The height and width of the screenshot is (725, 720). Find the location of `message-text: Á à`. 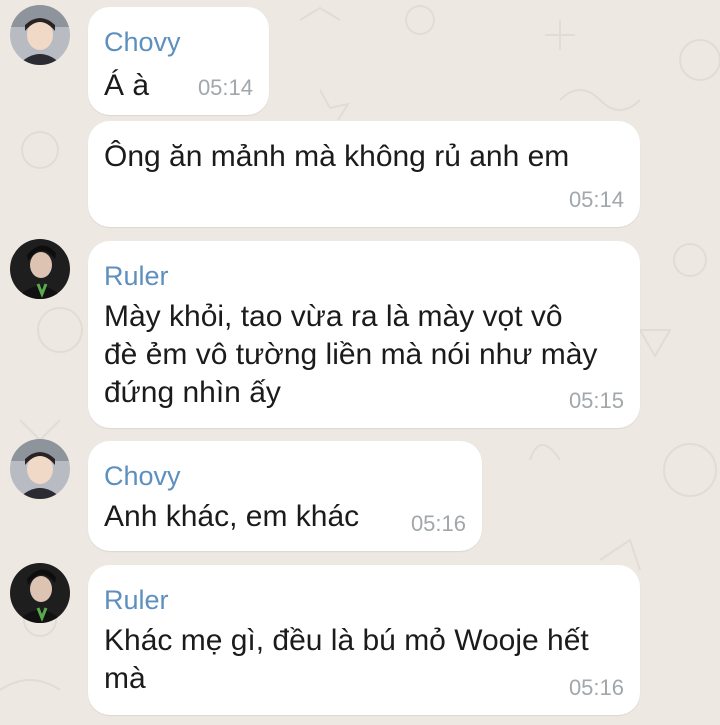

message-text: Á à is located at coordinates (127, 85).